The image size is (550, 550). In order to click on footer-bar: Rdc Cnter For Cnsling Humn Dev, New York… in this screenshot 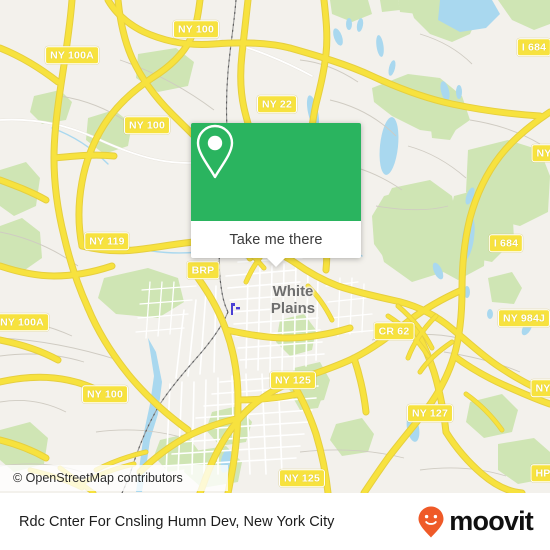, I will do `click(275, 521)`.